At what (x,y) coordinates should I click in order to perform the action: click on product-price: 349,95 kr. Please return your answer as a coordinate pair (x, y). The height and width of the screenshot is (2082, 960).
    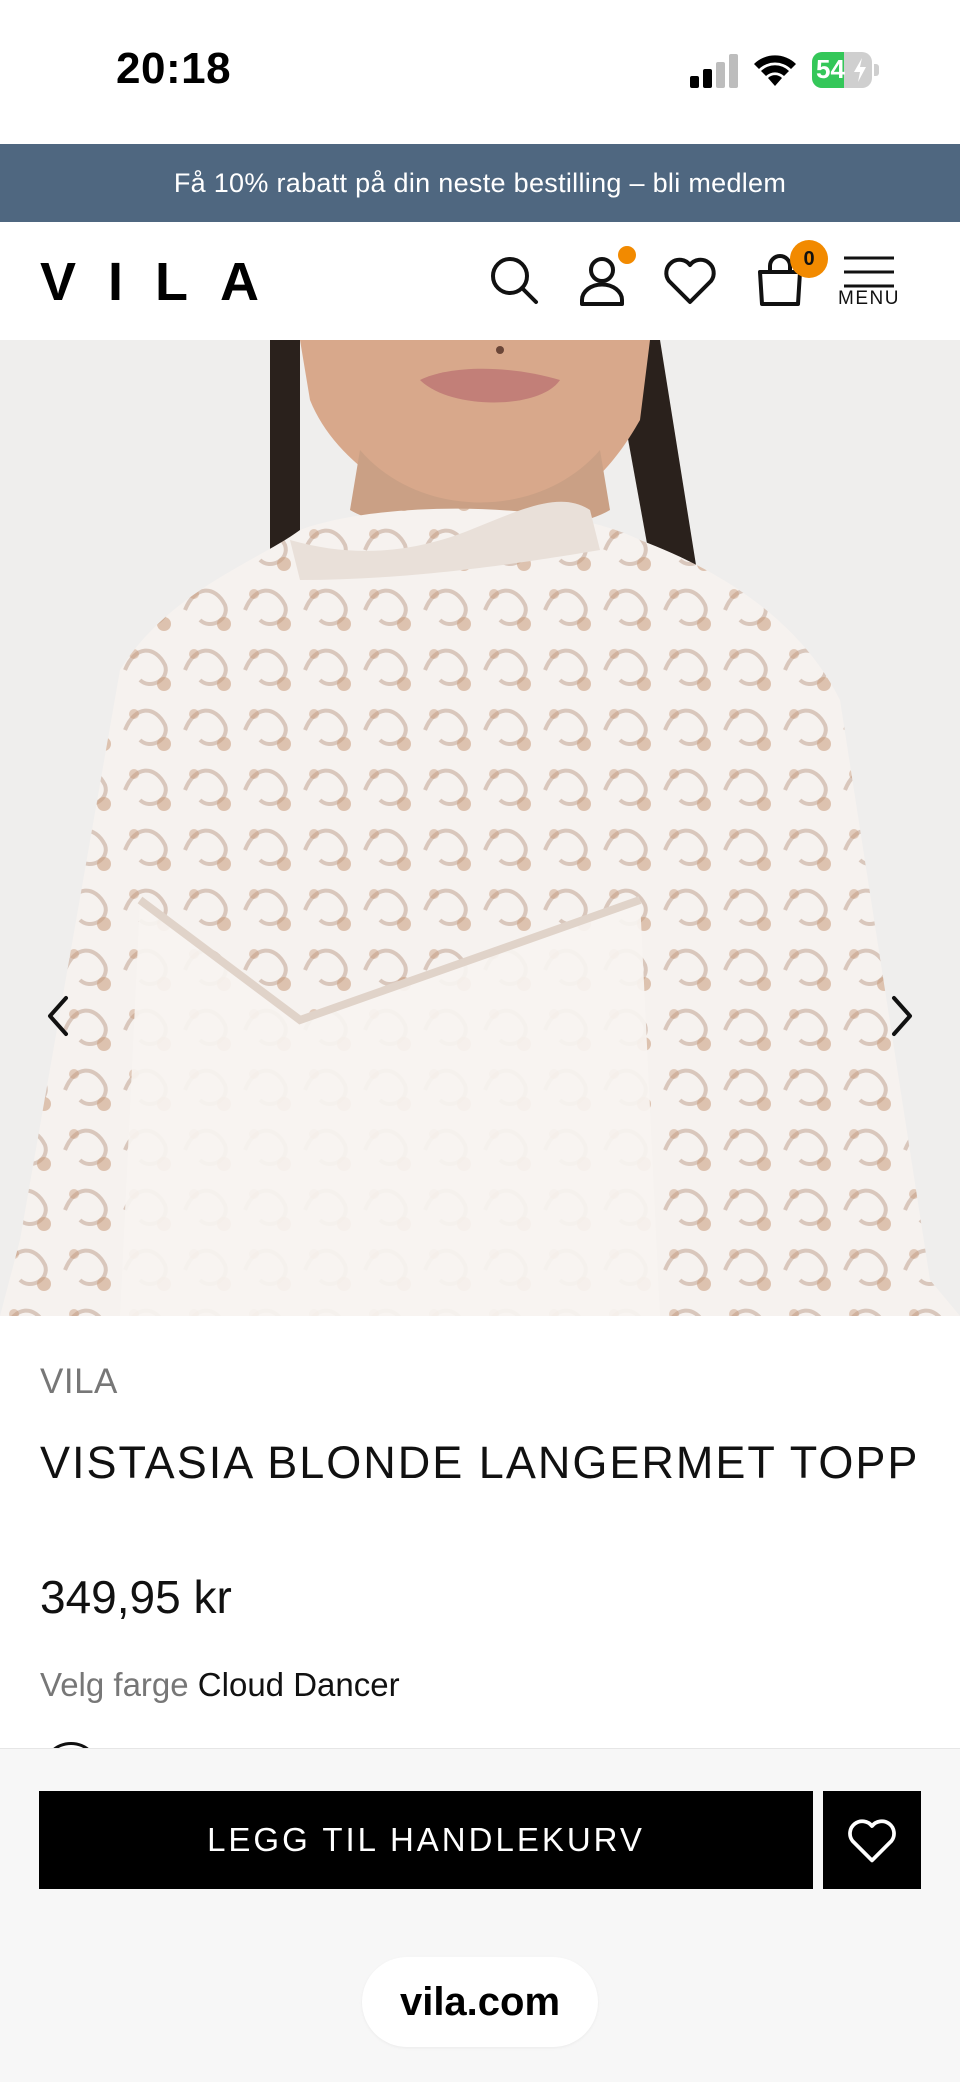
    Looking at the image, I should click on (136, 1597).